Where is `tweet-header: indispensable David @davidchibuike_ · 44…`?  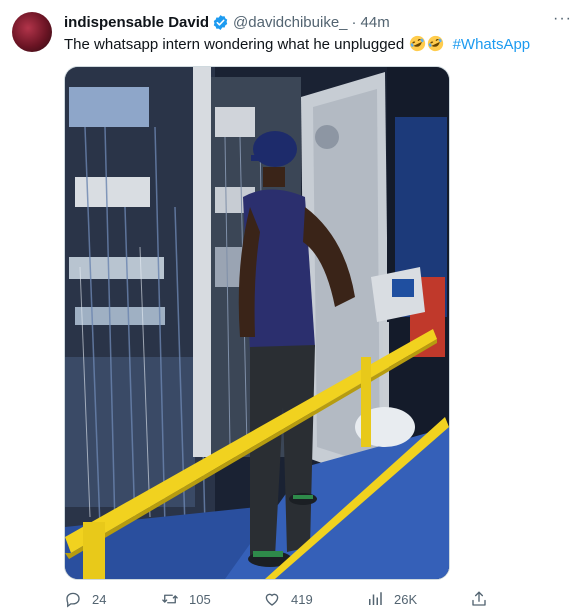
tweet-header: indispensable David @davidchibuike_ · 44… is located at coordinates (316, 22).